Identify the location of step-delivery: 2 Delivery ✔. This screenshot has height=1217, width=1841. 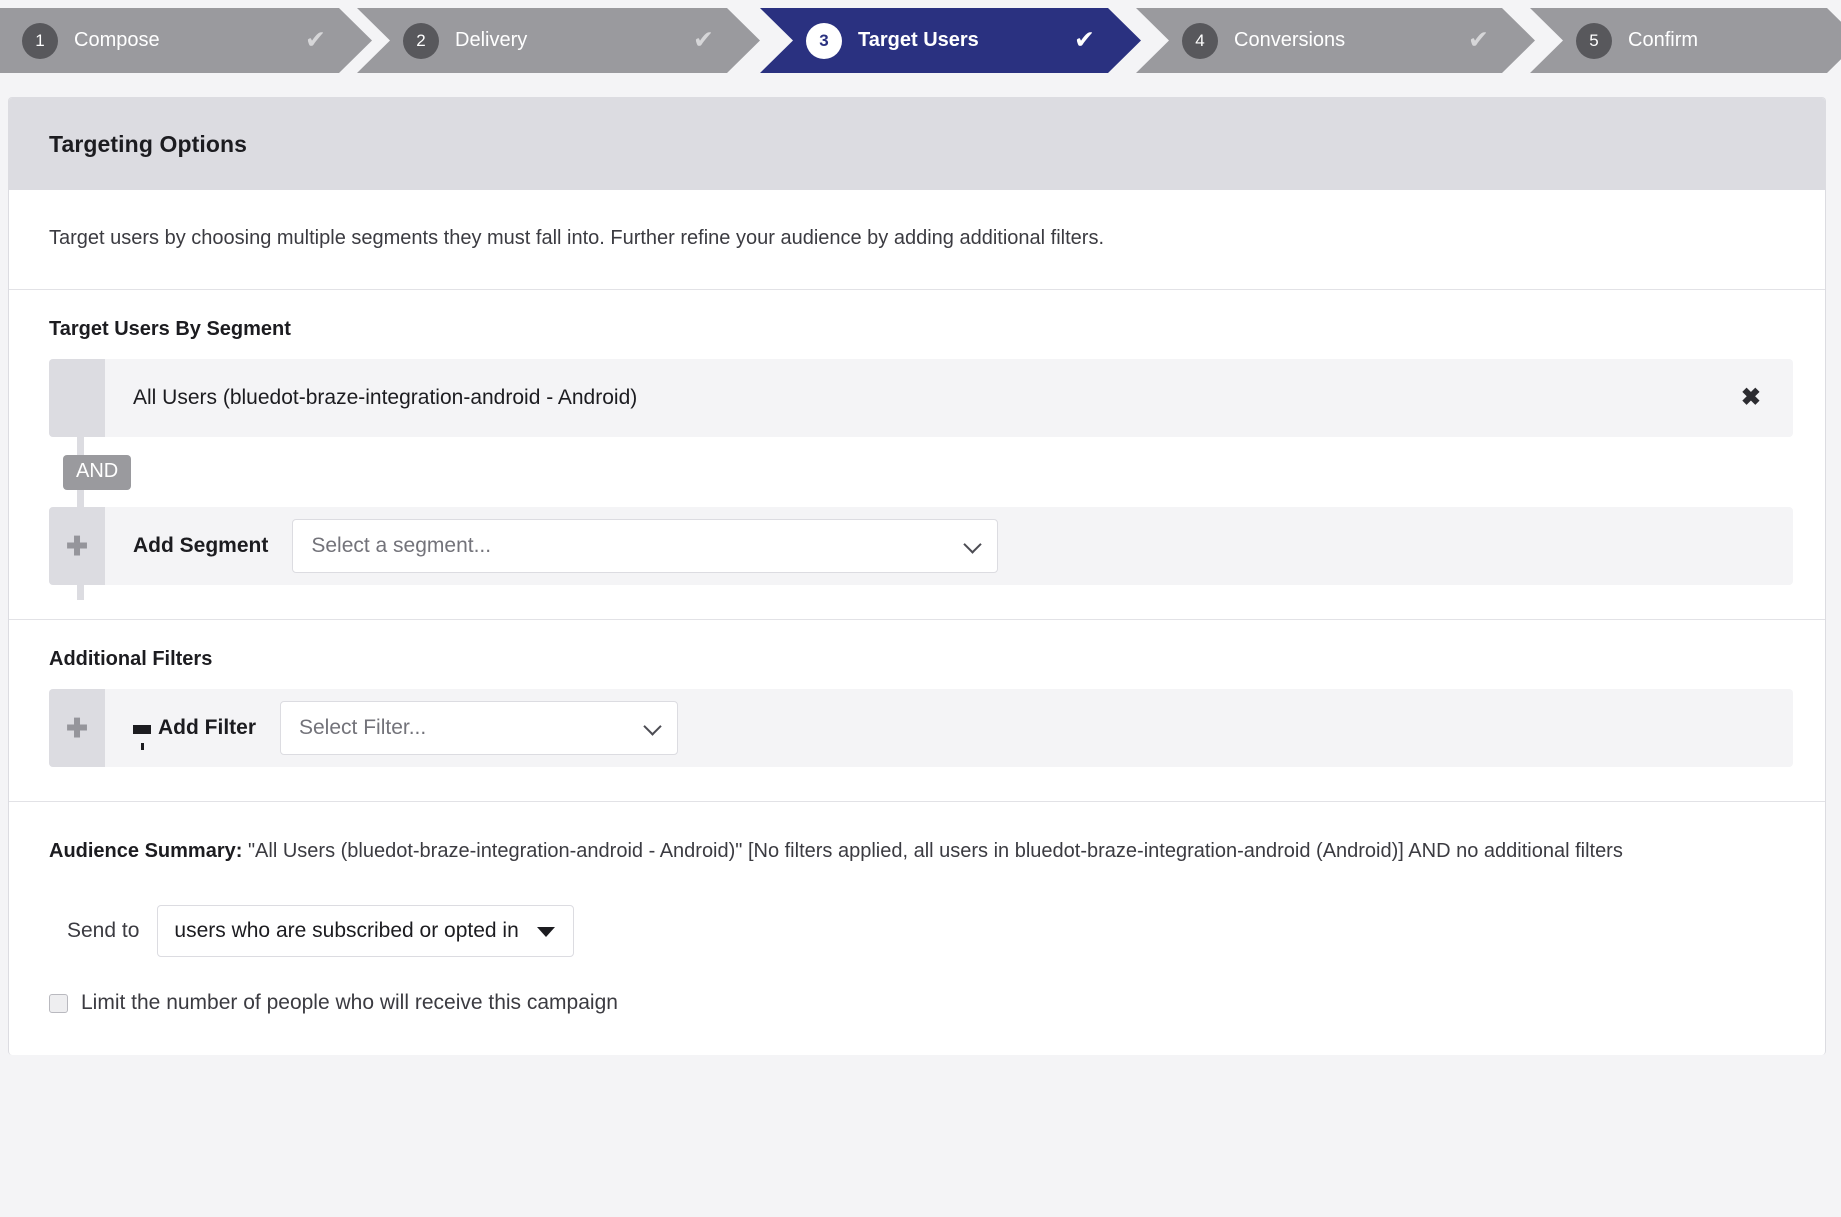
(558, 40).